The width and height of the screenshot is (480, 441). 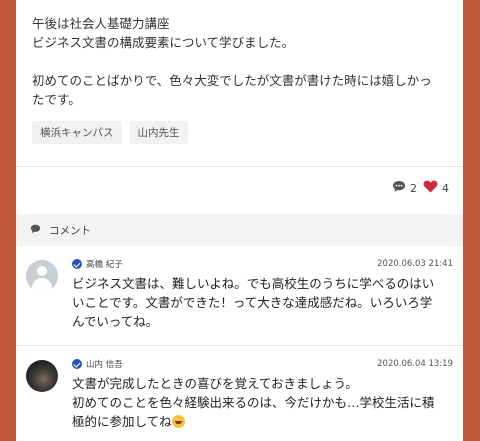 What do you see at coordinates (232, 80) in the screenshot?
I see `post-line: 初めてのことばかりで、色々大変でしたが文書が書けた時には嬉しかっ` at bounding box center [232, 80].